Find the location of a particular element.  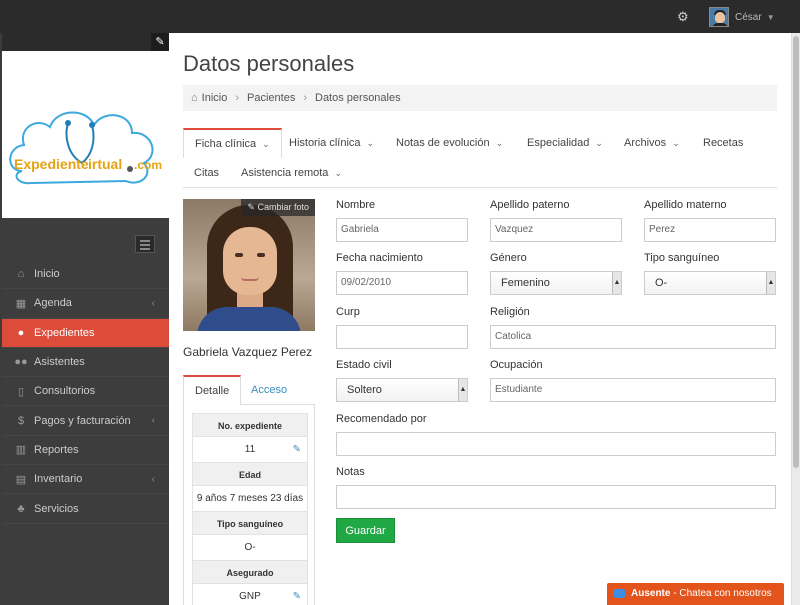

sidebar-item-label: Inventario is located at coordinates (58, 479).